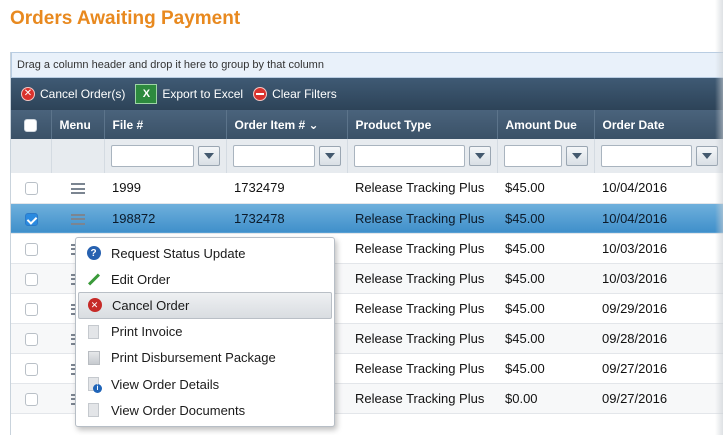 Image resolution: width=723 pixels, height=435 pixels. I want to click on order-date-cell: 09/29/2016, so click(658, 308).